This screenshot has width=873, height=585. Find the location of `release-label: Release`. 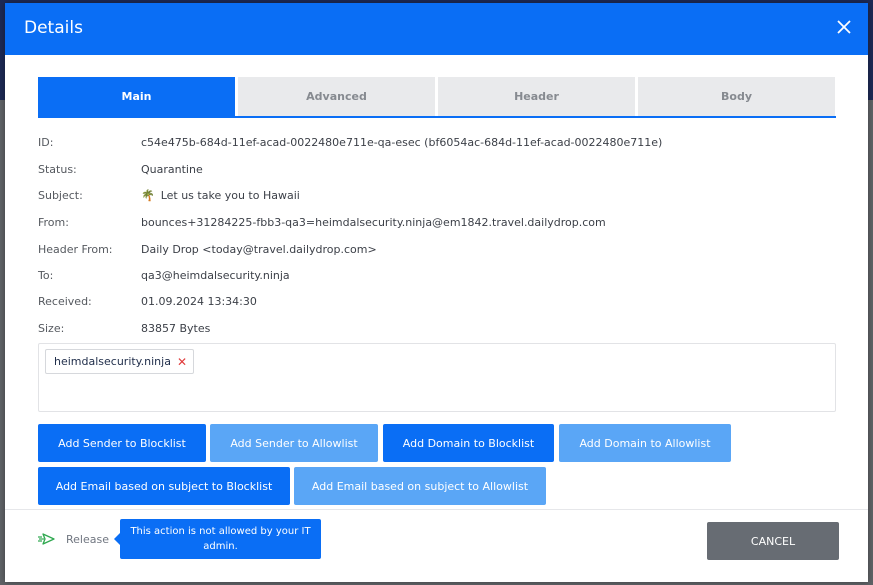

release-label: Release is located at coordinates (87, 539).